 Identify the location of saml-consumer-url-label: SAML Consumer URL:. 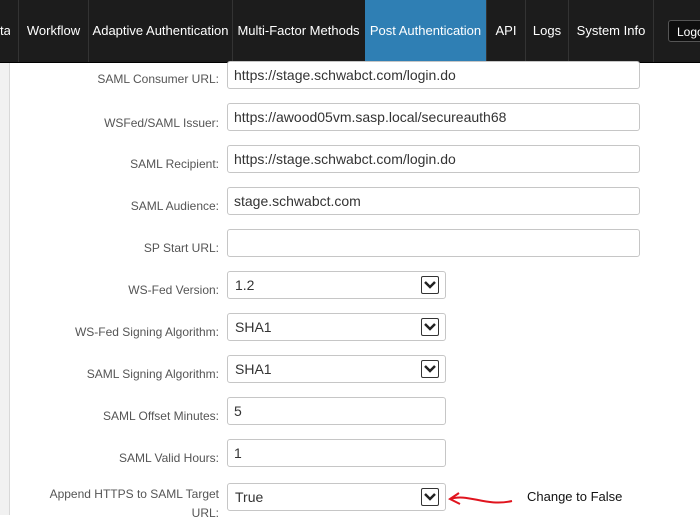
(158, 79).